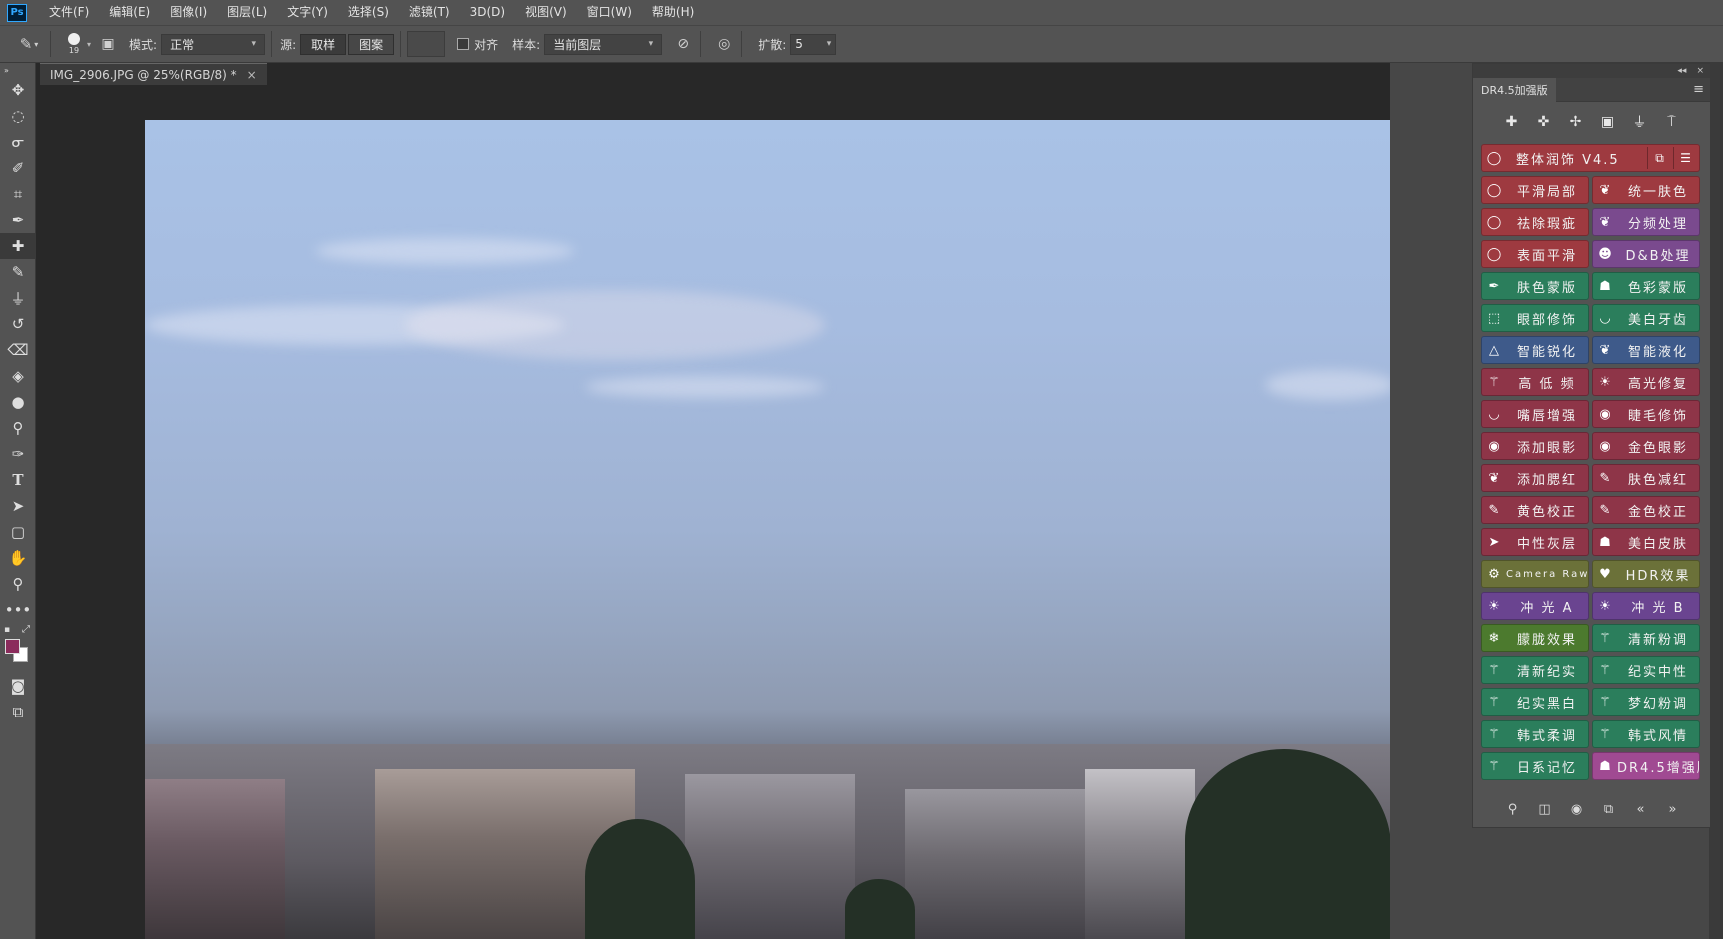  Describe the element at coordinates (1535, 734) in the screenshot. I see `action-button: ⚚ 韩式柔调` at that location.